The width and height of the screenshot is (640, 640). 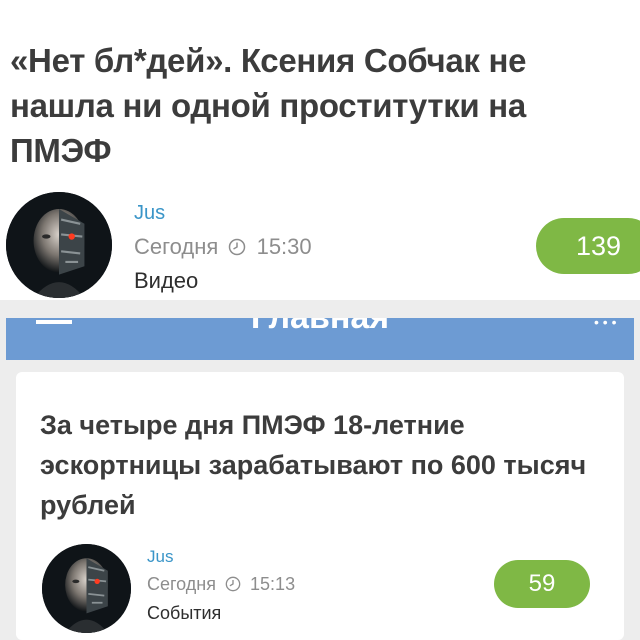 I want to click on comments-count-badge: 59, so click(x=542, y=584).